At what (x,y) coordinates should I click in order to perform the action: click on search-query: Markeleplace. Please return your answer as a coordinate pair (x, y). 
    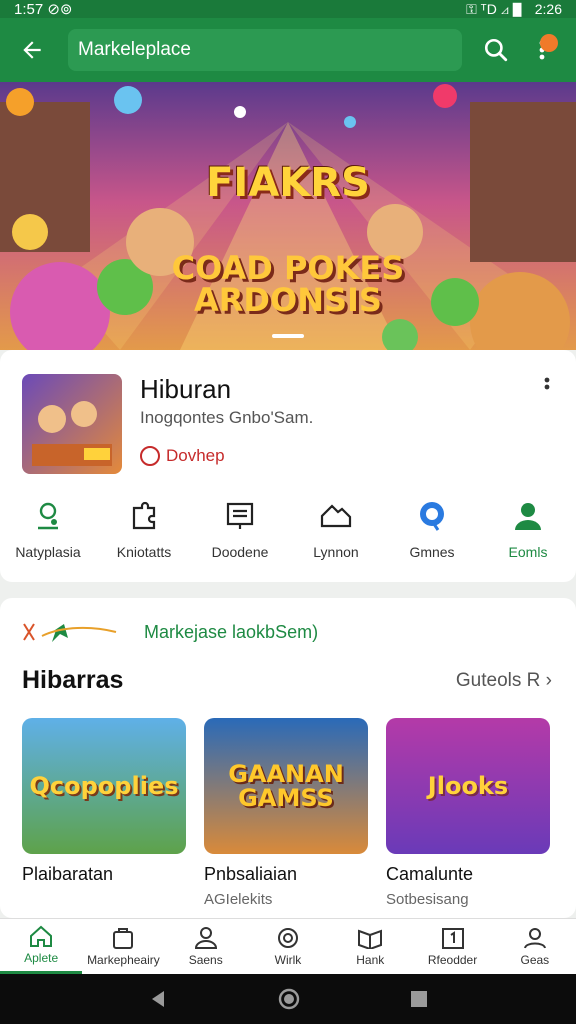
    Looking at the image, I should click on (134, 49).